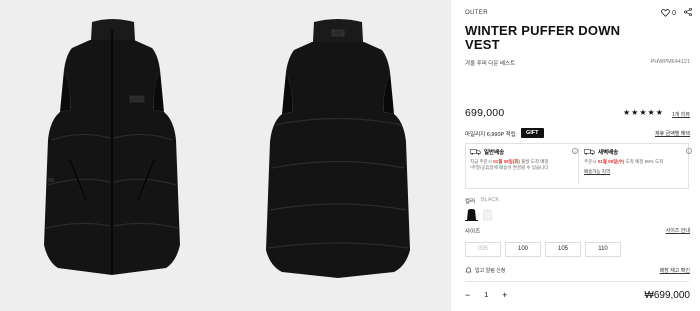 The image size is (700, 311). What do you see at coordinates (467, 295) in the screenshot?
I see `quantity-decrease-button: −` at bounding box center [467, 295].